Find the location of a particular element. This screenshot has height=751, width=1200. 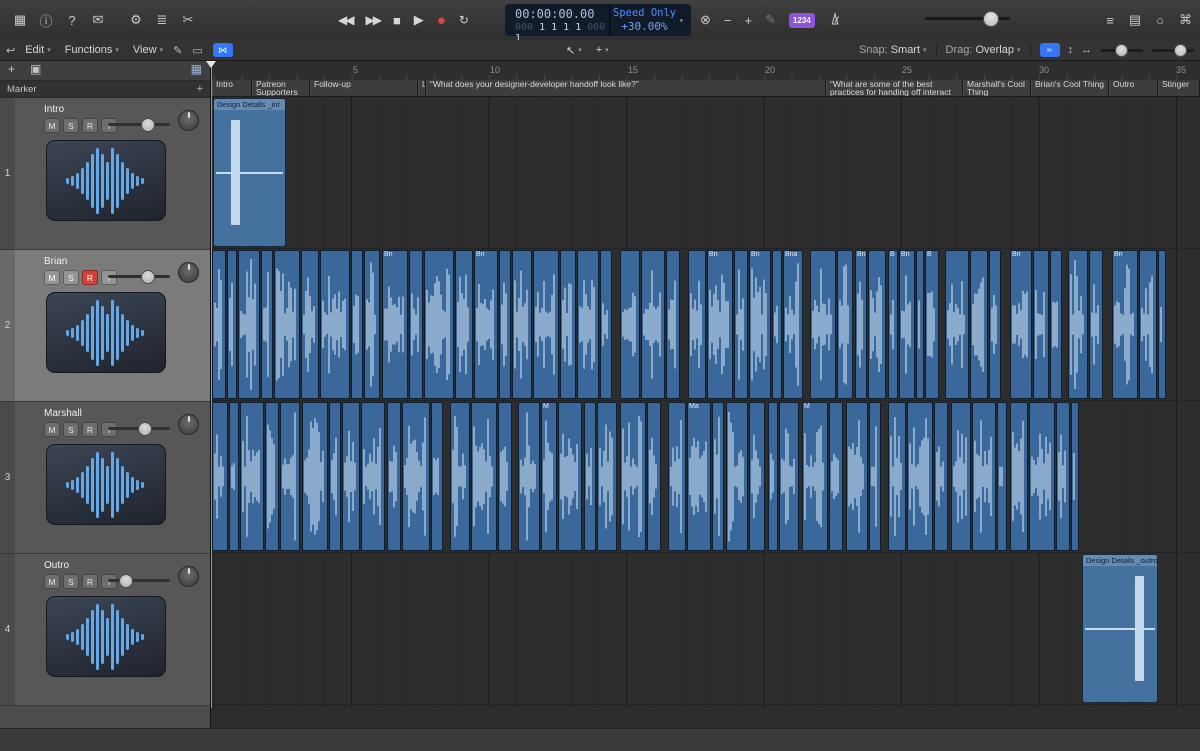

audio-region-outro: Design Details _outro is located at coordinates (1120, 628).